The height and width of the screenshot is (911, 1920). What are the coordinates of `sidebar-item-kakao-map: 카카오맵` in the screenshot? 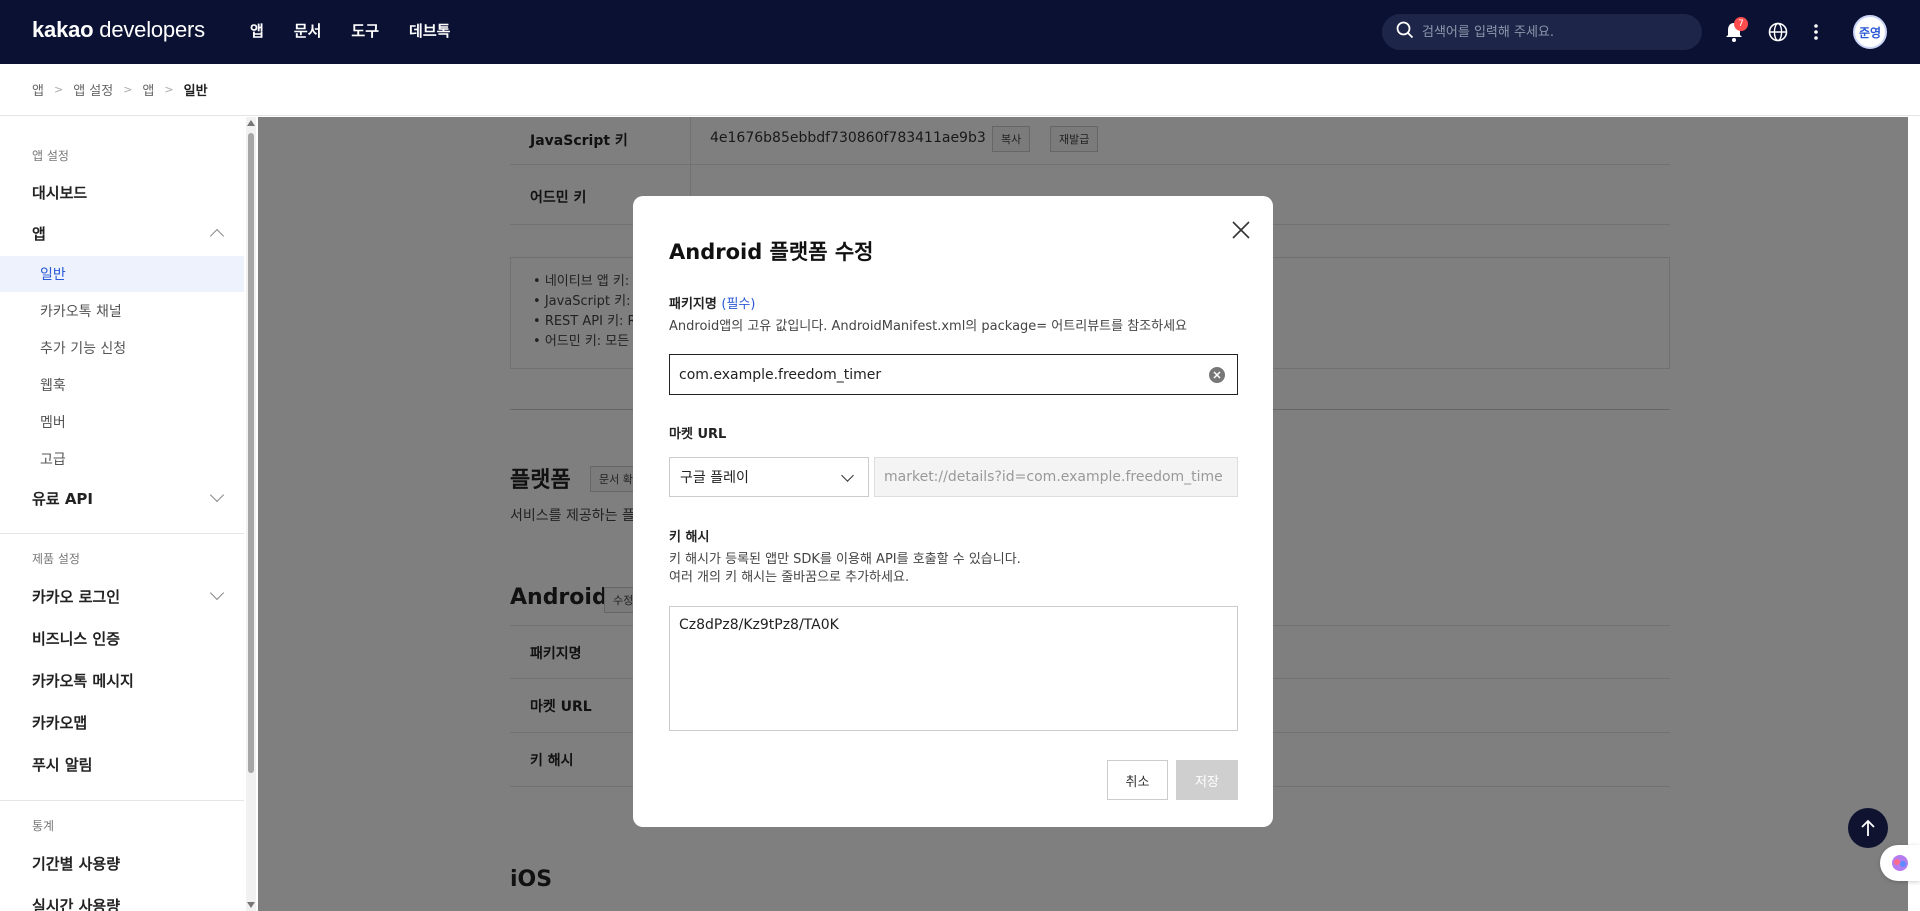 It's located at (122, 722).